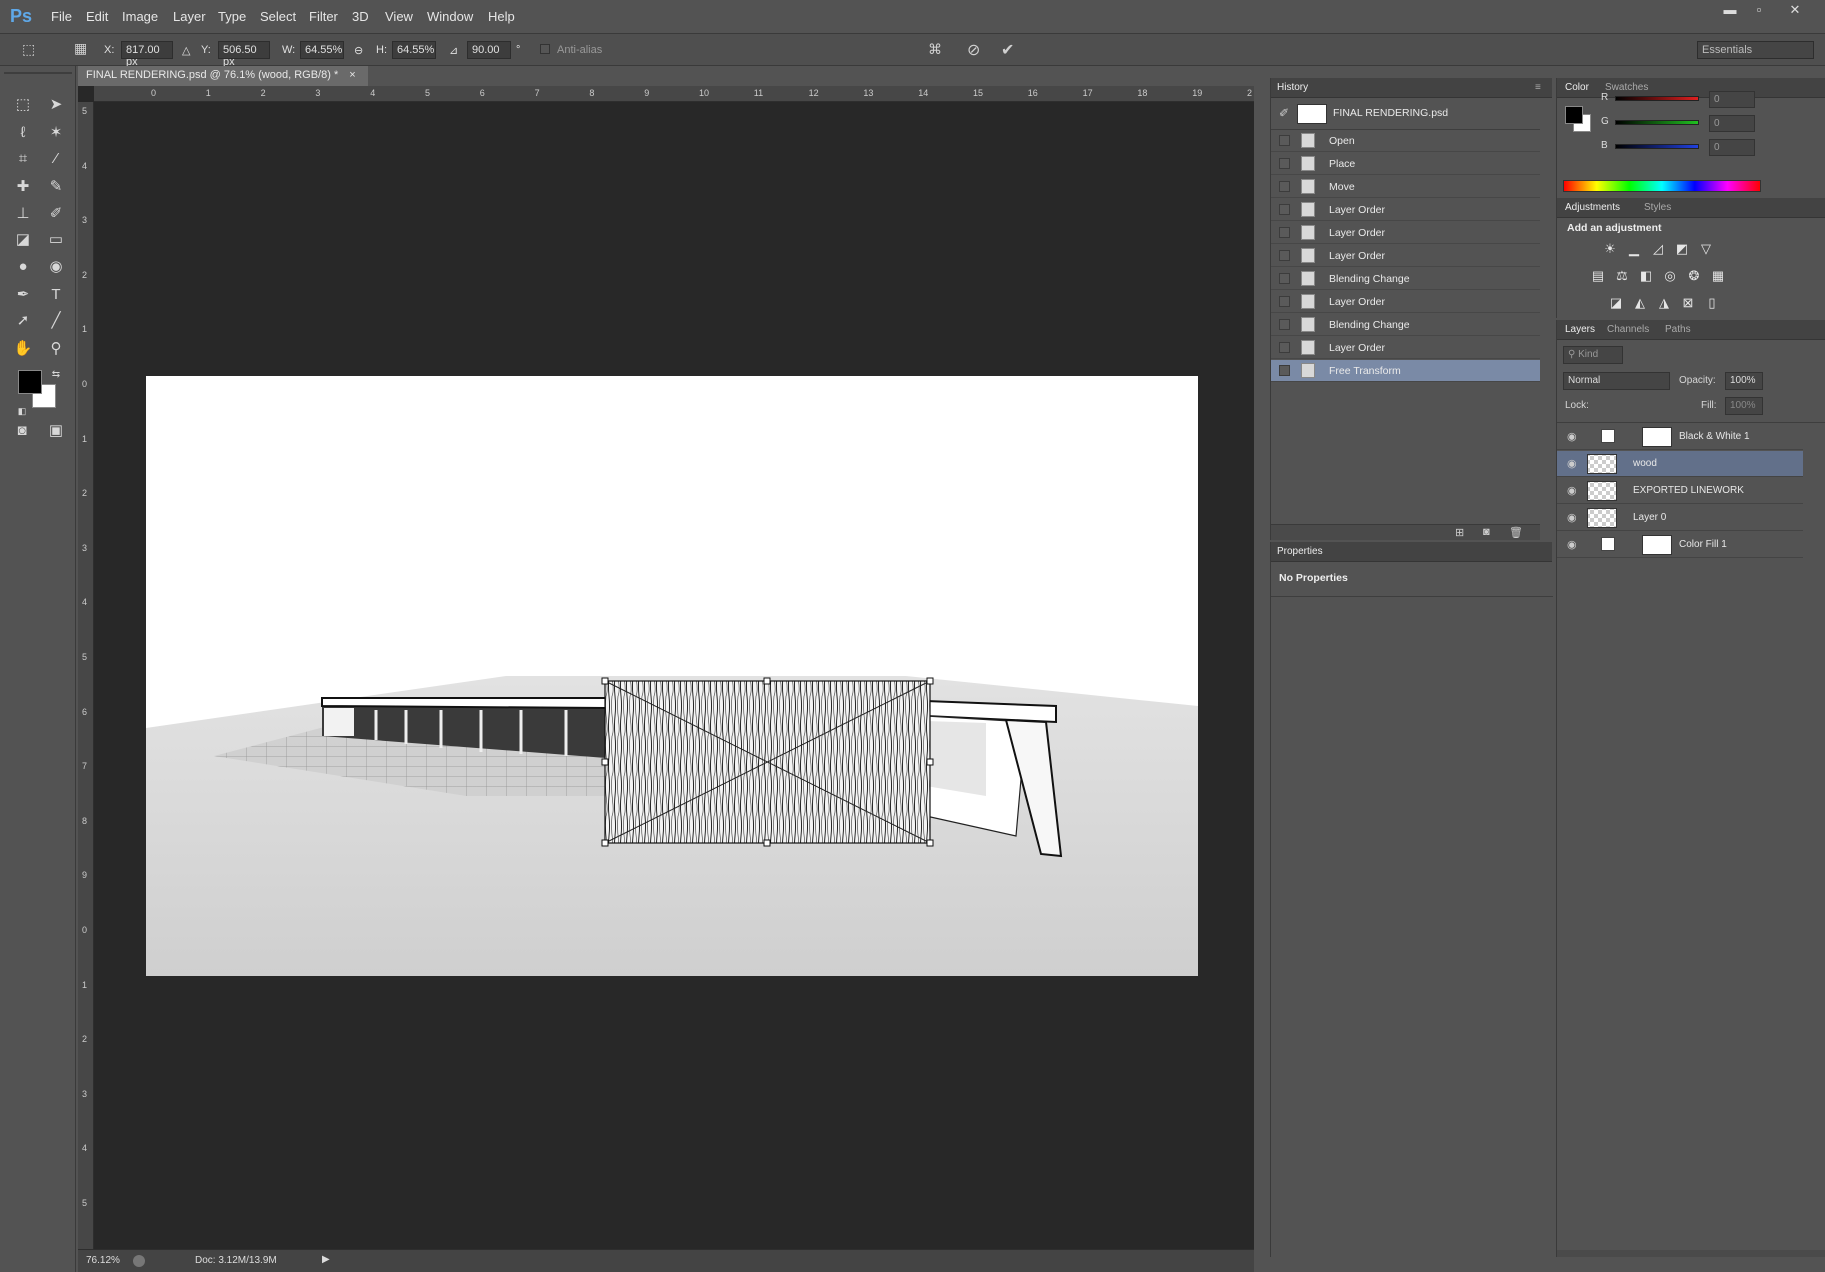 Image resolution: width=1825 pixels, height=1272 pixels. What do you see at coordinates (1405, 371) in the screenshot?
I see `history-item: Free Transform` at bounding box center [1405, 371].